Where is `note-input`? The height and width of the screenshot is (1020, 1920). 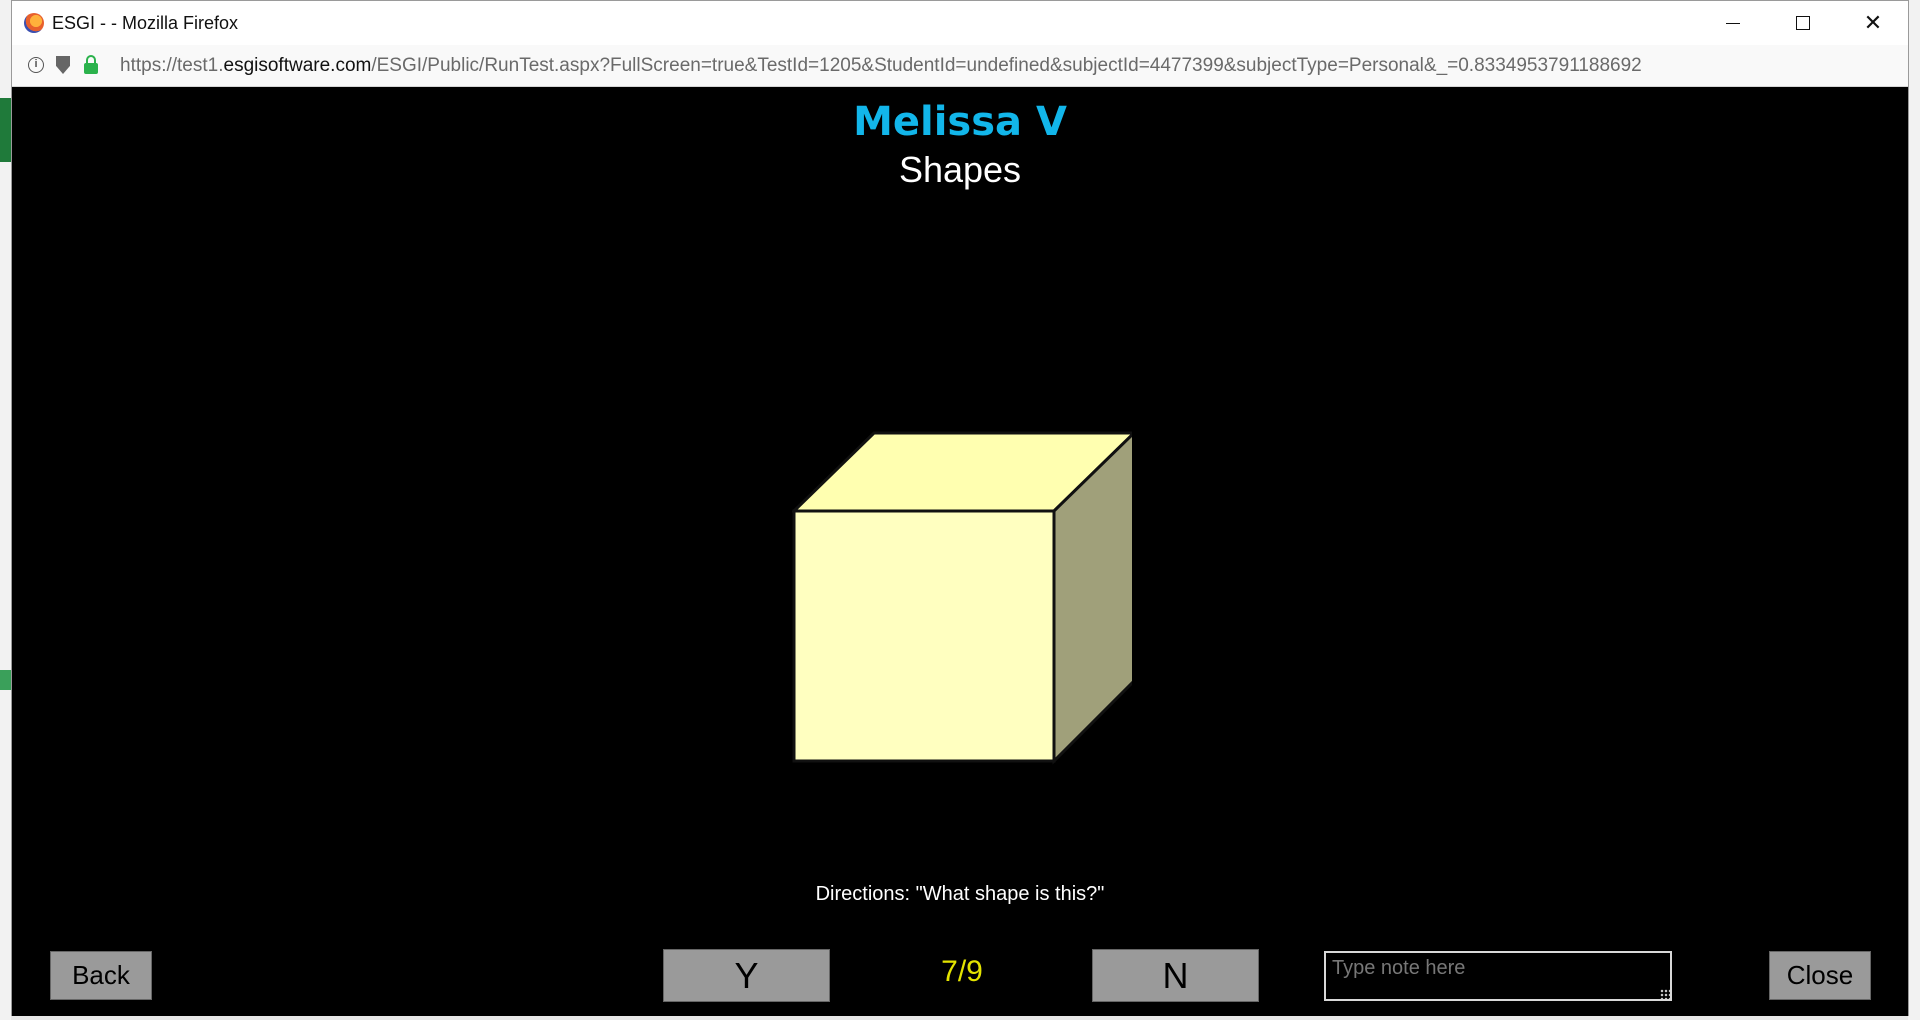 note-input is located at coordinates (1498, 976).